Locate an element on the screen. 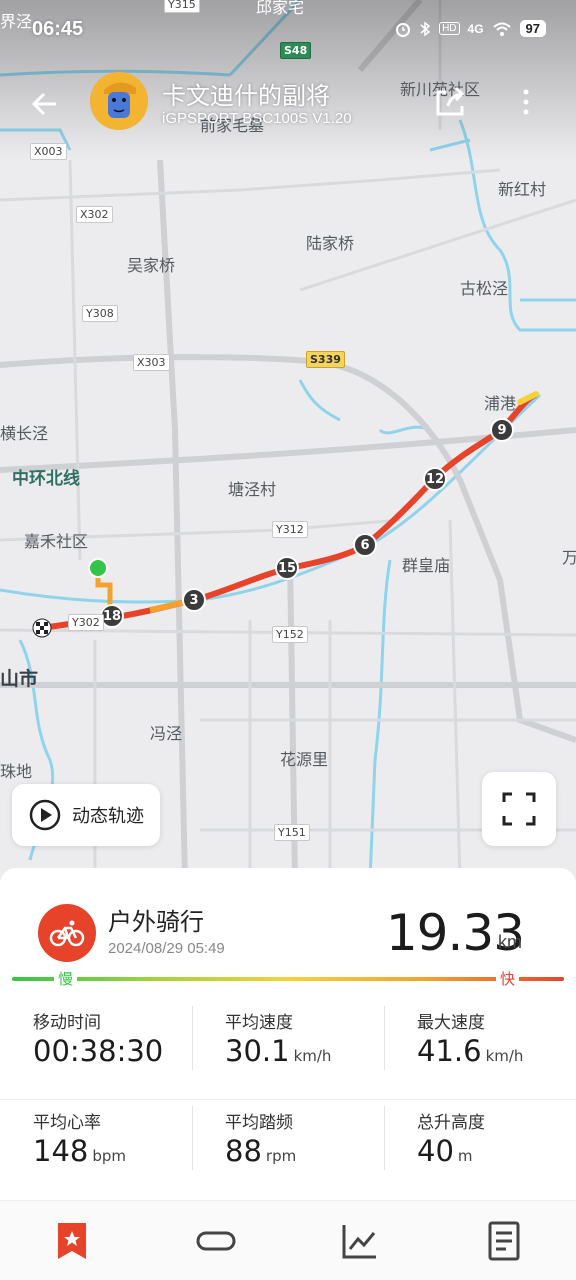 This screenshot has width=576, height=1280. track-playback-button: 动态轨迹 is located at coordinates (86, 815).